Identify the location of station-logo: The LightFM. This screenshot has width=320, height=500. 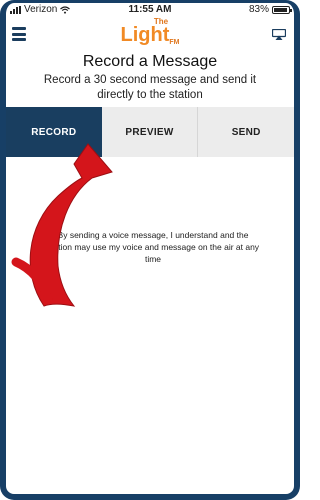
(150, 32).